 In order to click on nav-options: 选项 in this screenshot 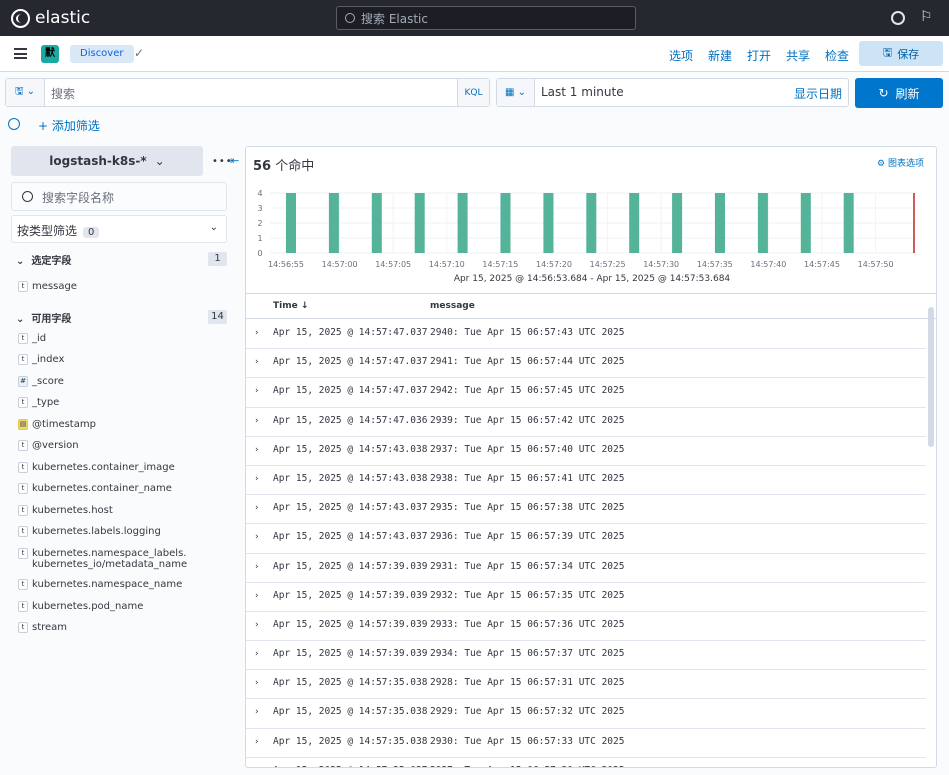, I will do `click(681, 55)`.